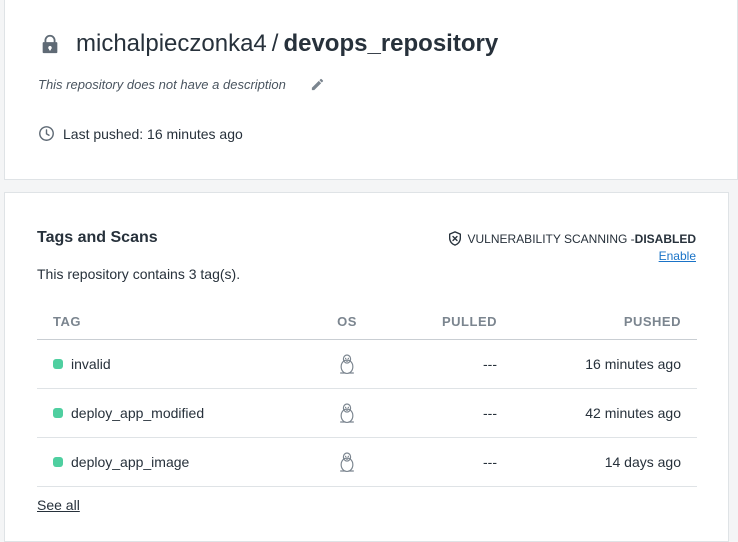 The height and width of the screenshot is (542, 738). I want to click on tag-name: invalid, so click(91, 364).